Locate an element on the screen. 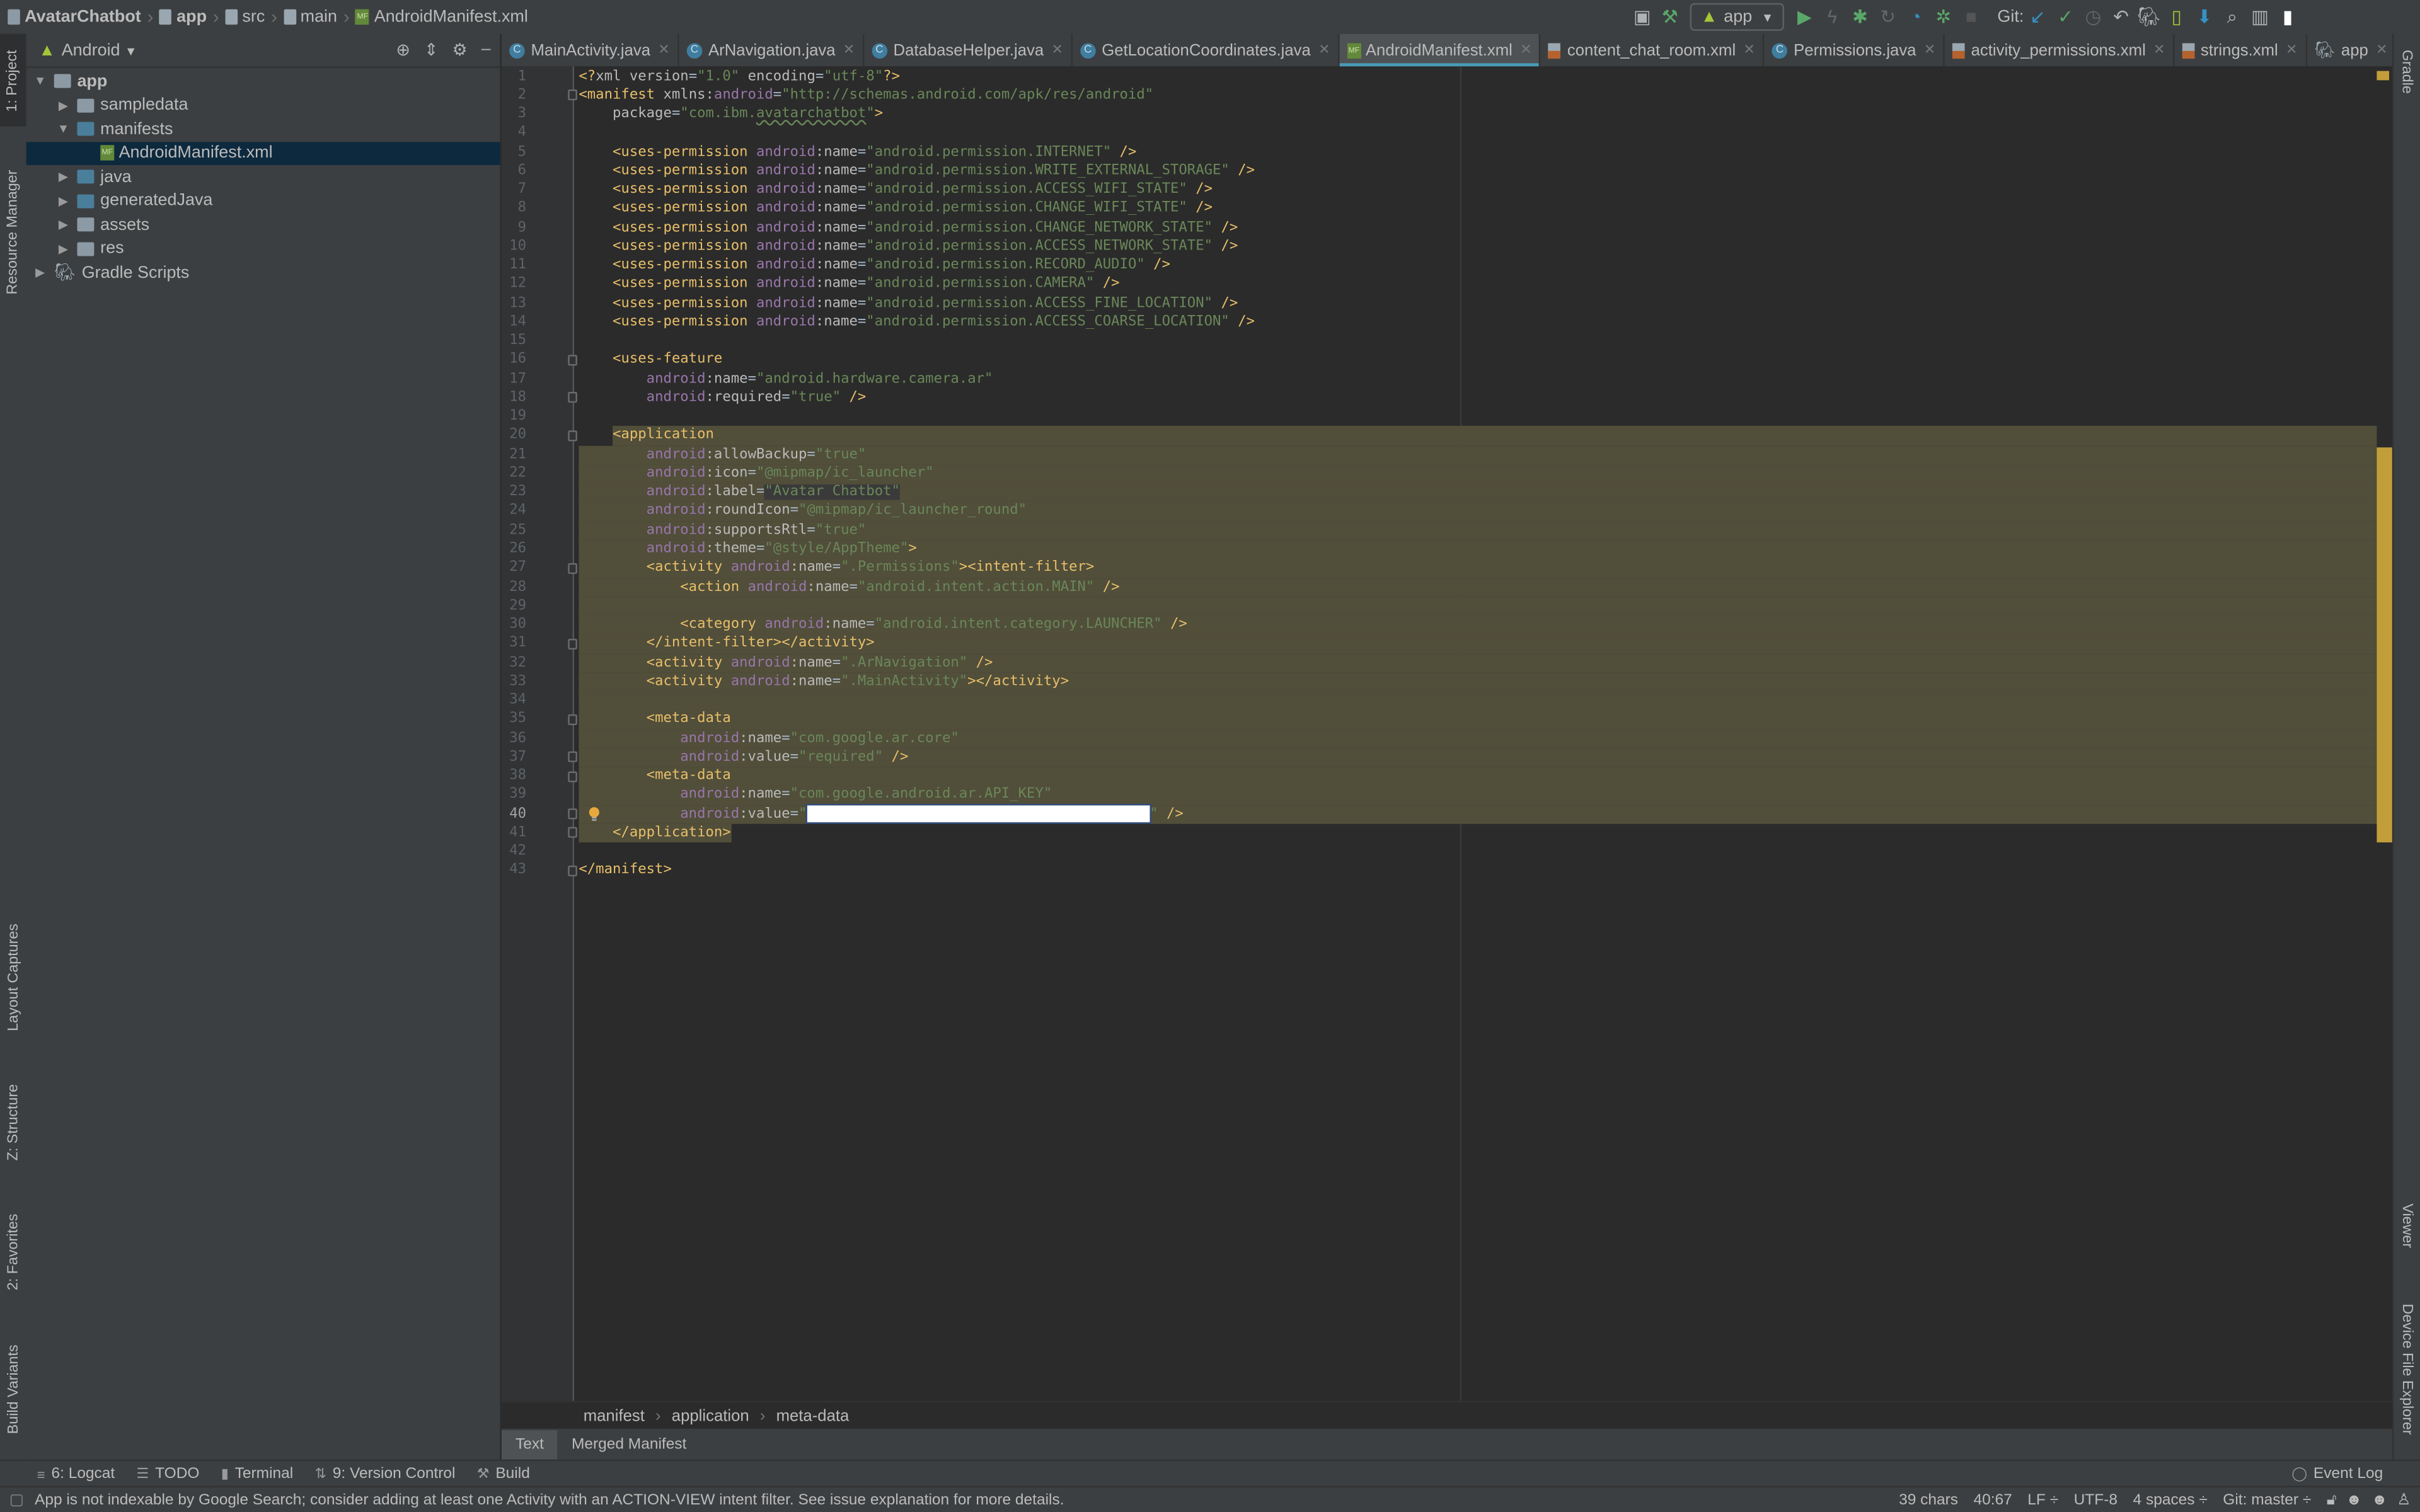 Image resolution: width=2420 pixels, height=1512 pixels. indent-setting: 4 spaces ÷ is located at coordinates (2170, 1500).